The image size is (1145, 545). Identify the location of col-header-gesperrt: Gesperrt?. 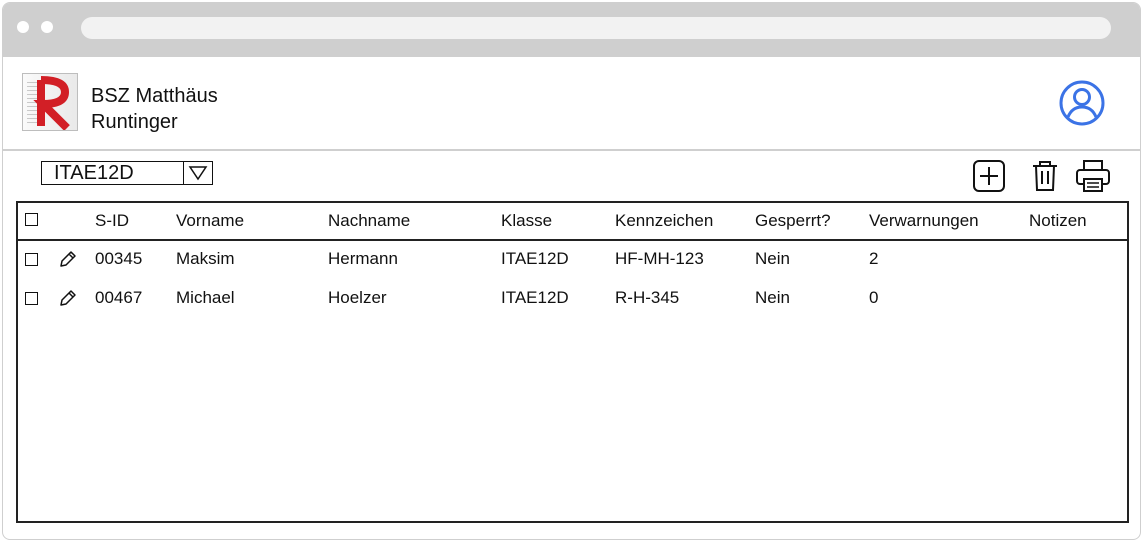
(793, 221).